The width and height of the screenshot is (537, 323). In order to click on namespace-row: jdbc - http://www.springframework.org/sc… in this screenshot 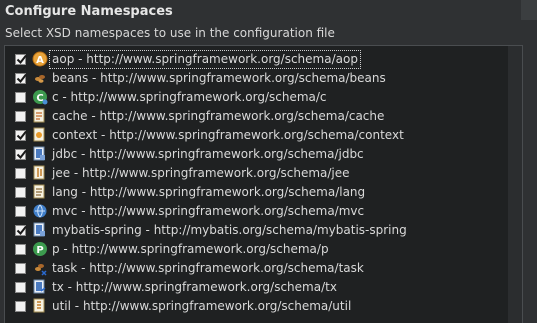, I will do `click(263, 154)`.